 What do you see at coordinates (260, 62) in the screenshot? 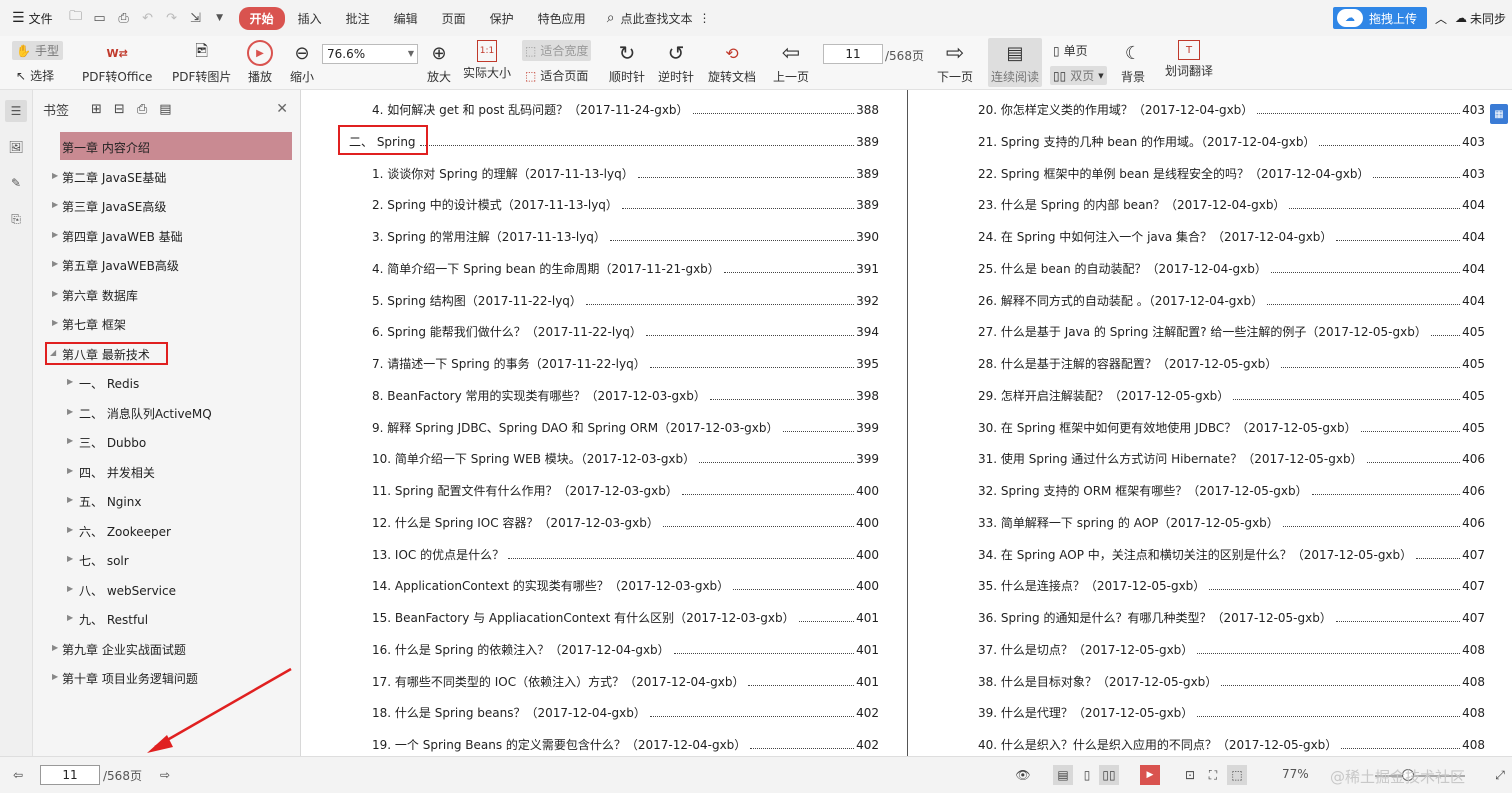
I see `play-button: ▶ 播放` at bounding box center [260, 62].